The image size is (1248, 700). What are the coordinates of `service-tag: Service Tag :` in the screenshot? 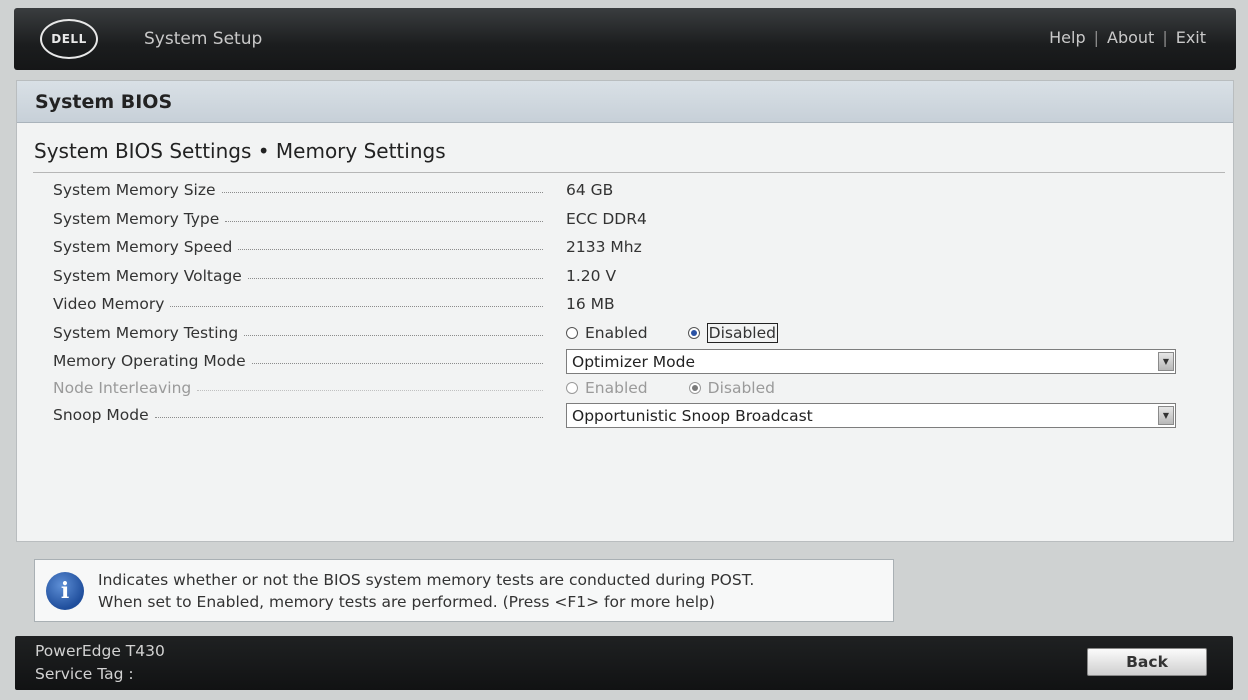 It's located at (84, 674).